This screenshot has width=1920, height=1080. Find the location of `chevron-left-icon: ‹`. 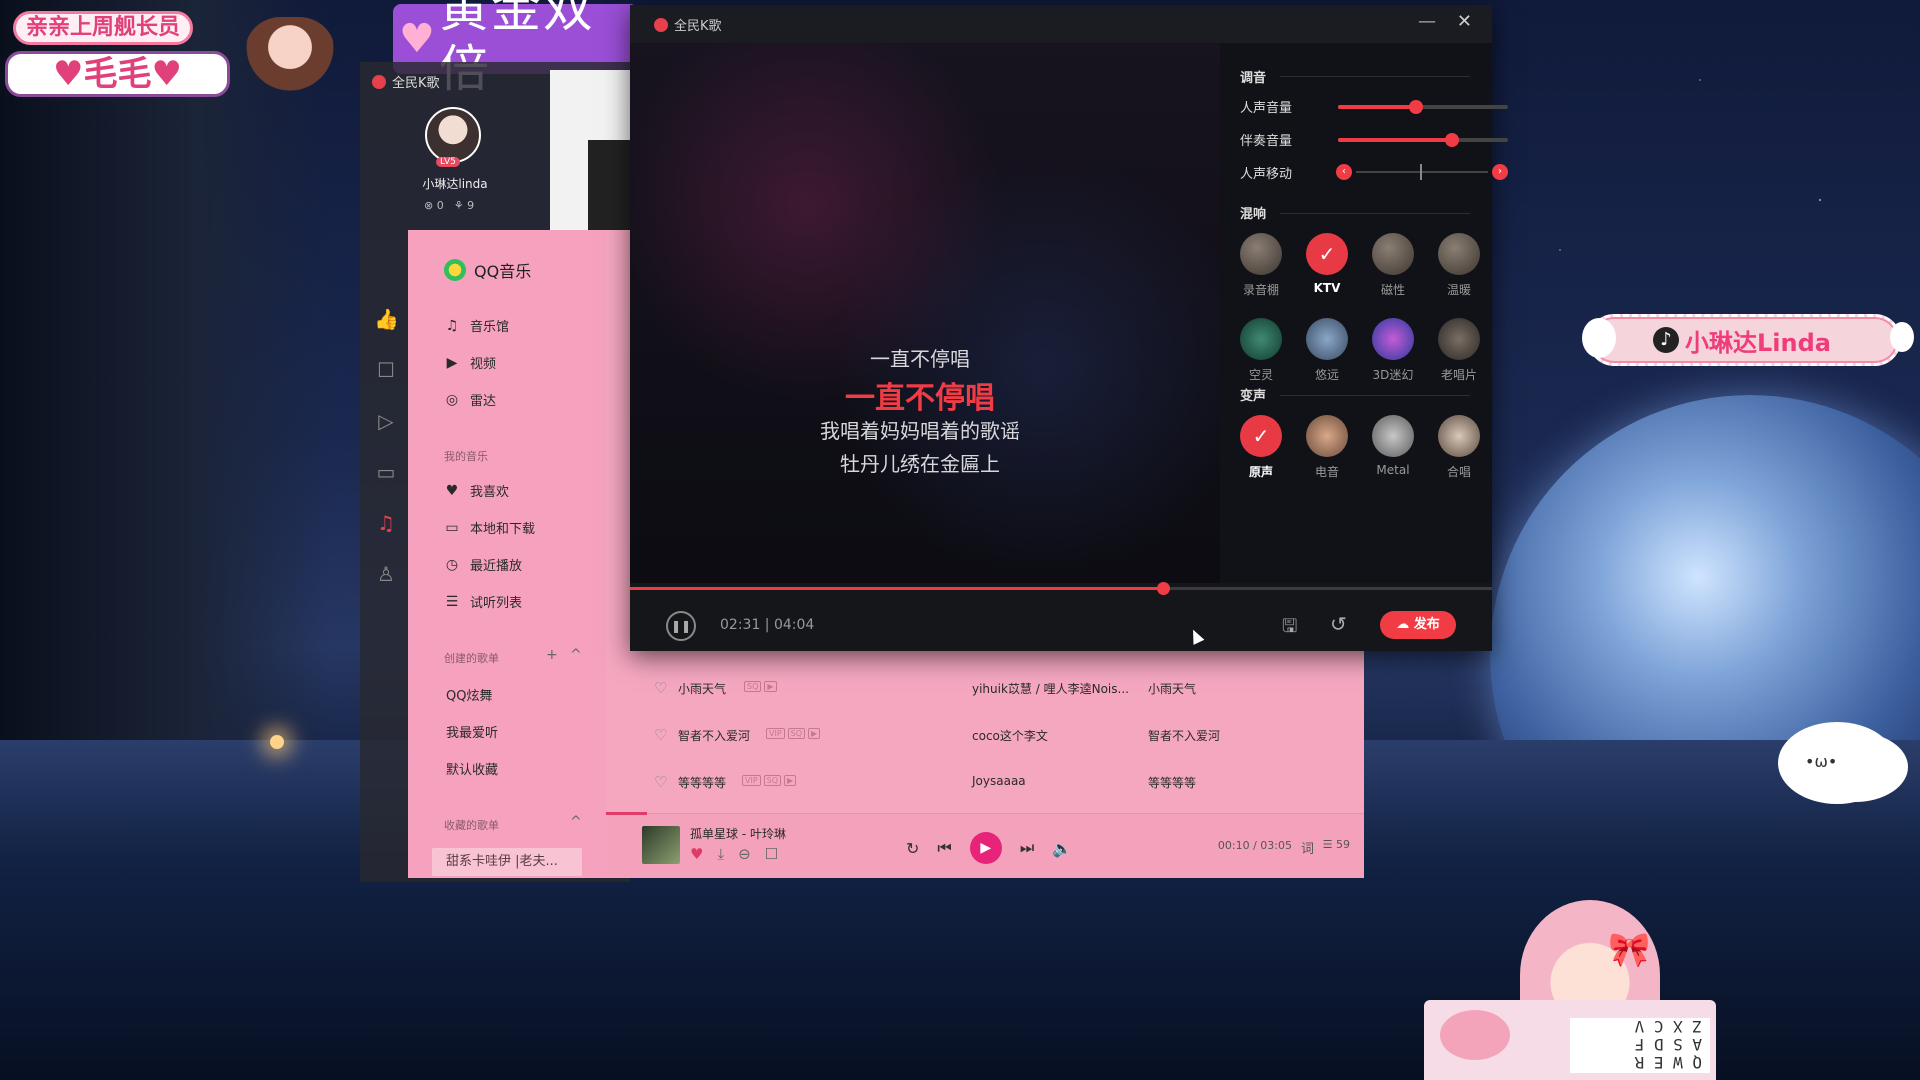

chevron-left-icon: ‹ is located at coordinates (1344, 172).